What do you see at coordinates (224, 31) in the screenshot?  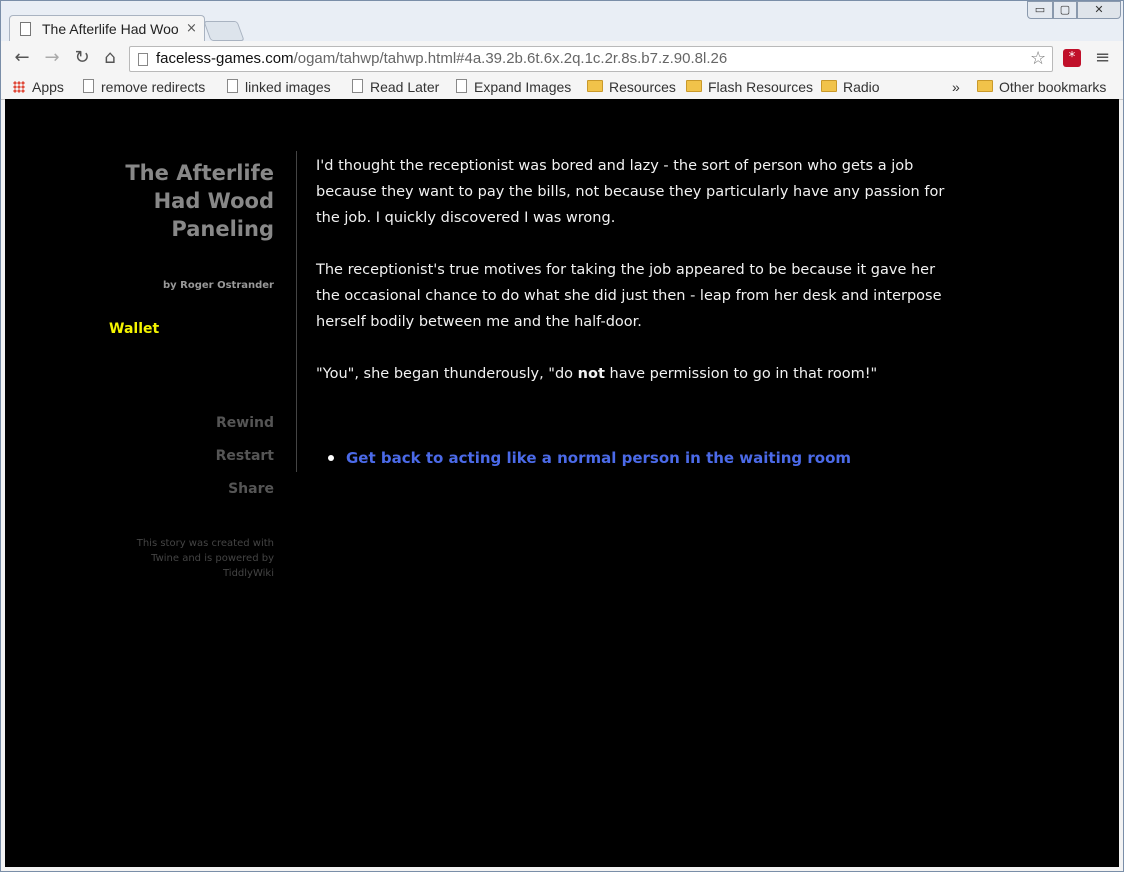 I see `new-tab-button` at bounding box center [224, 31].